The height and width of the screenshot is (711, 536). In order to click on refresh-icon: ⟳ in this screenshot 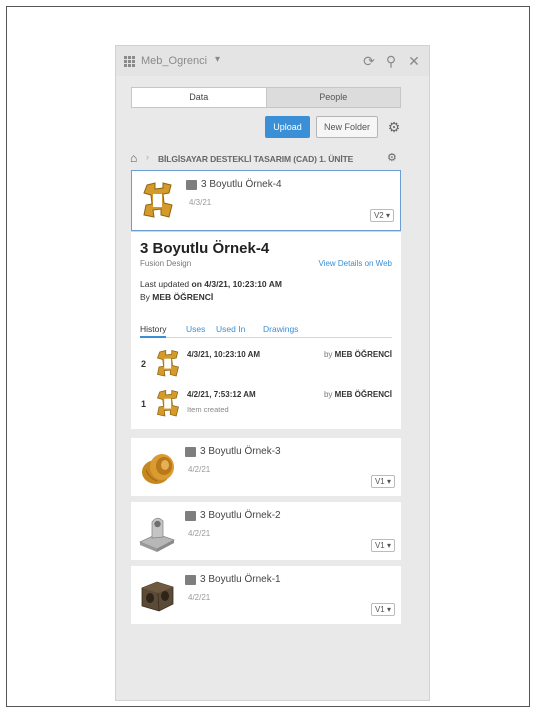, I will do `click(369, 61)`.